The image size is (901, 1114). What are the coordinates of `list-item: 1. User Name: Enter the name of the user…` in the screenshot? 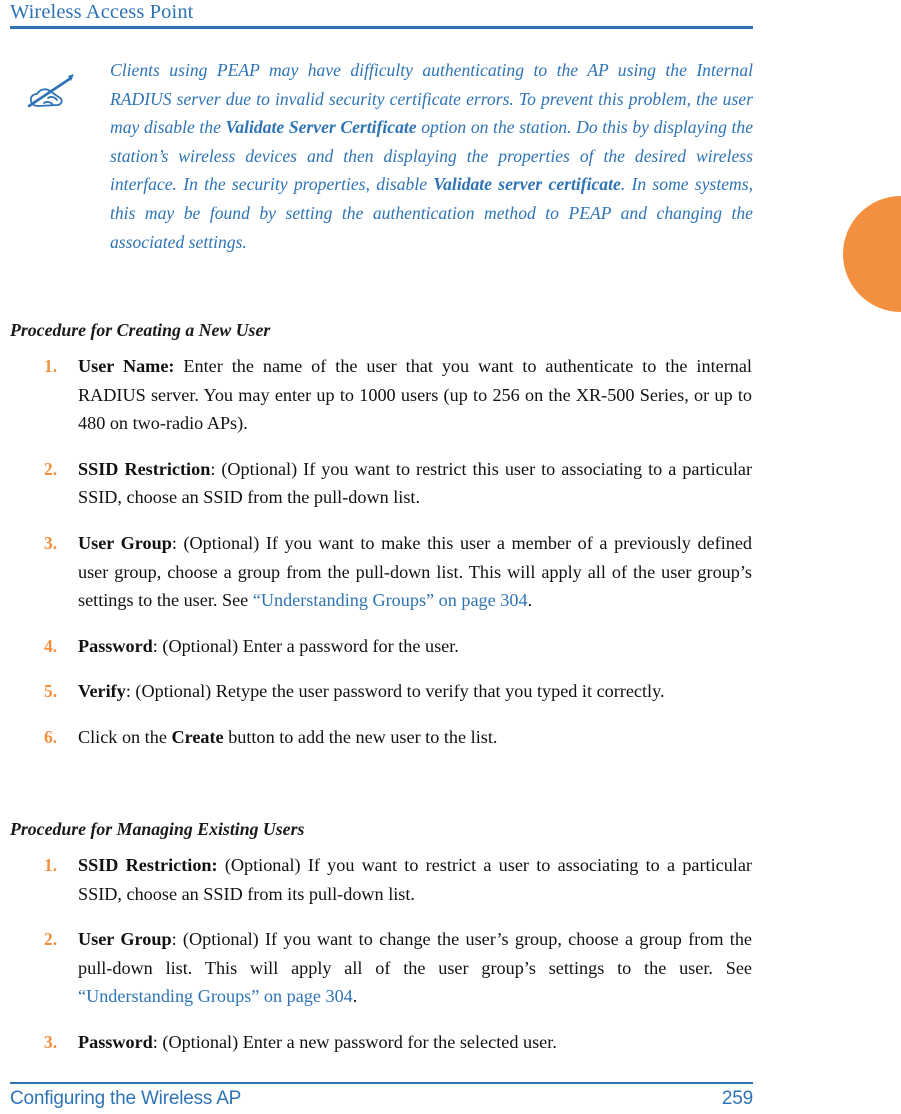 It's located at (380, 395).